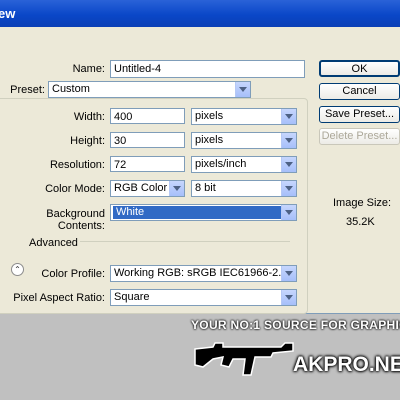 This screenshot has width=400, height=400. What do you see at coordinates (346, 364) in the screenshot?
I see `watermark-brand: AKPRO.NET` at bounding box center [346, 364].